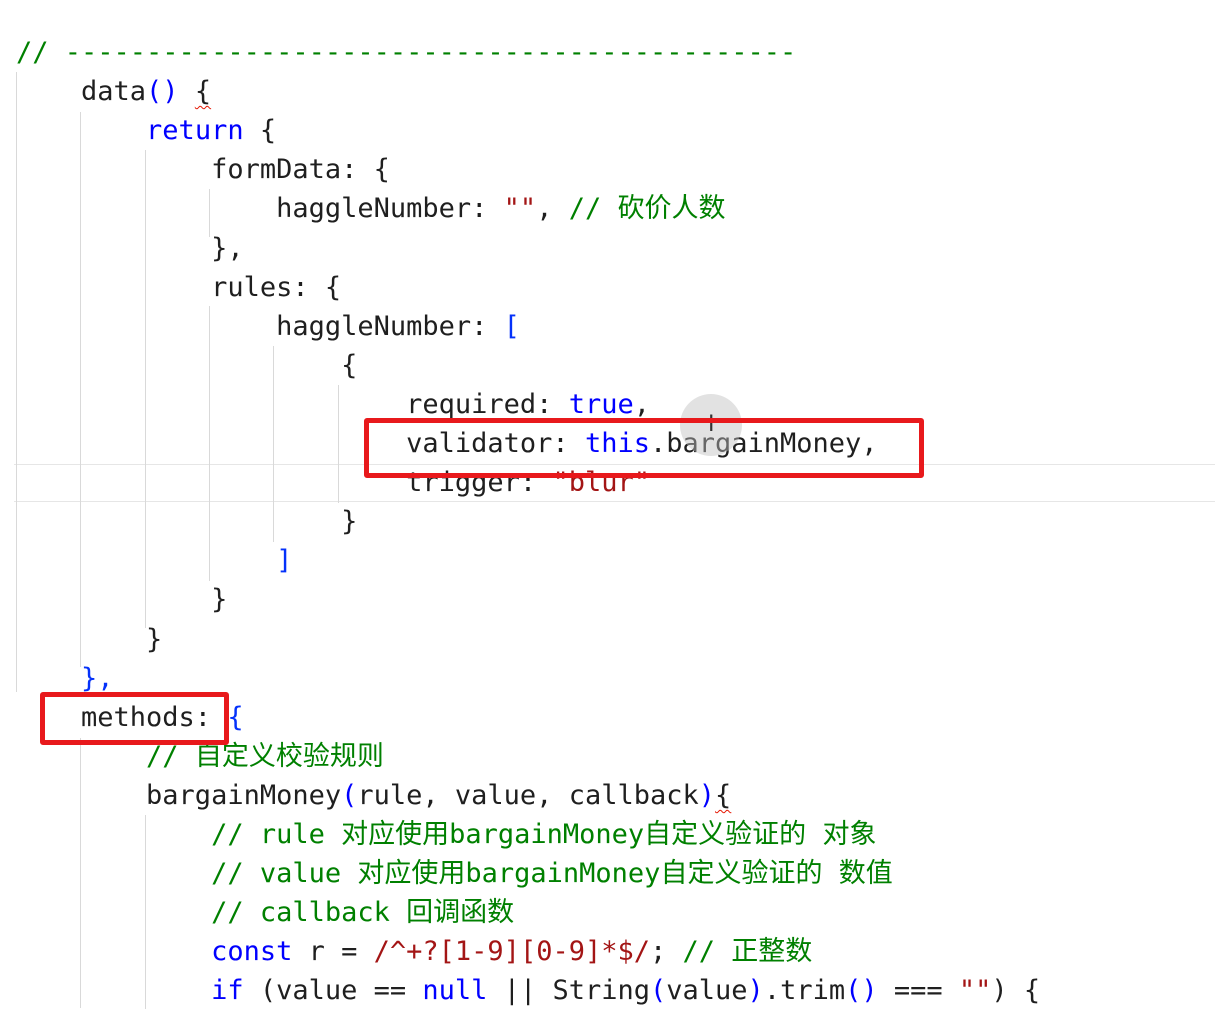 Image resolution: width=1215 pixels, height=1009 pixels. I want to click on code-line: // callback 回调函数, so click(265, 912).